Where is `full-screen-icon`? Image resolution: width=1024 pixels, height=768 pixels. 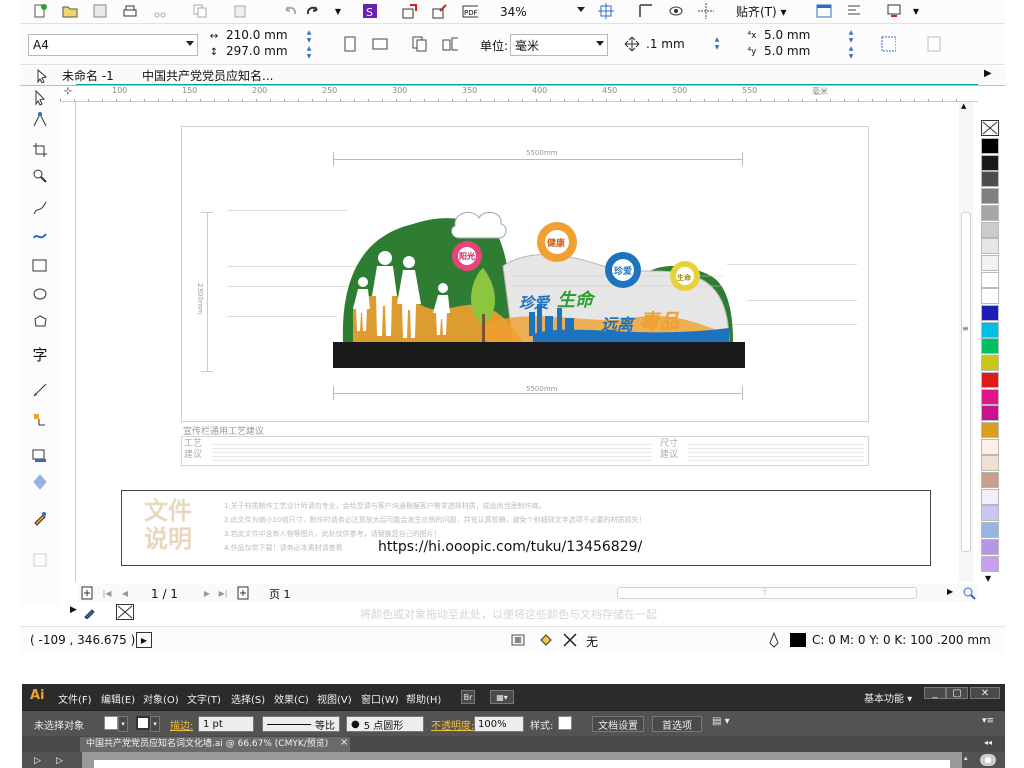
full-screen-icon is located at coordinates (606, 11).